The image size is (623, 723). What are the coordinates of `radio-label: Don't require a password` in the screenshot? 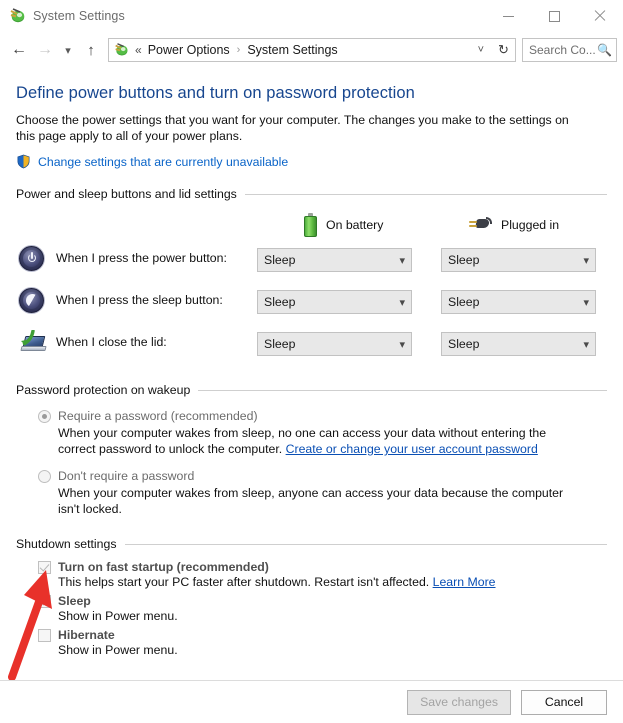 It's located at (126, 476).